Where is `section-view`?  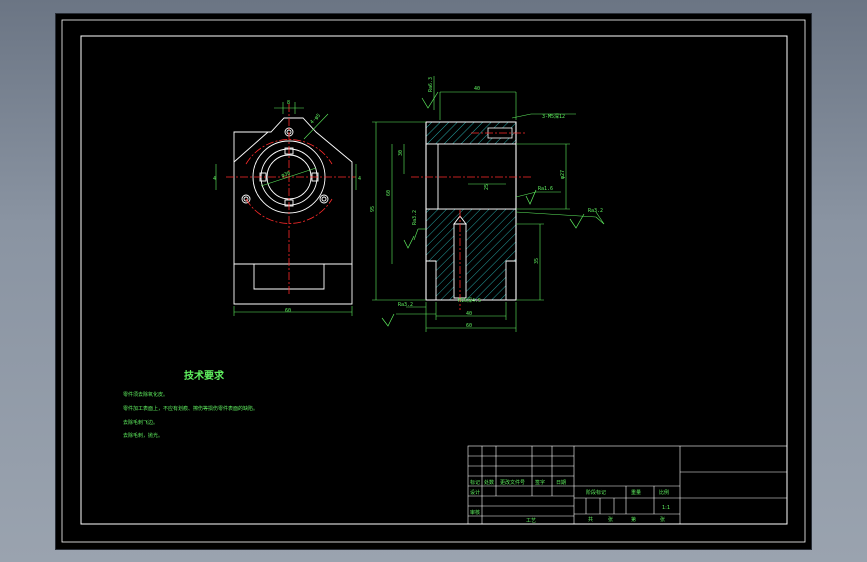
section-view is located at coordinates (471, 211).